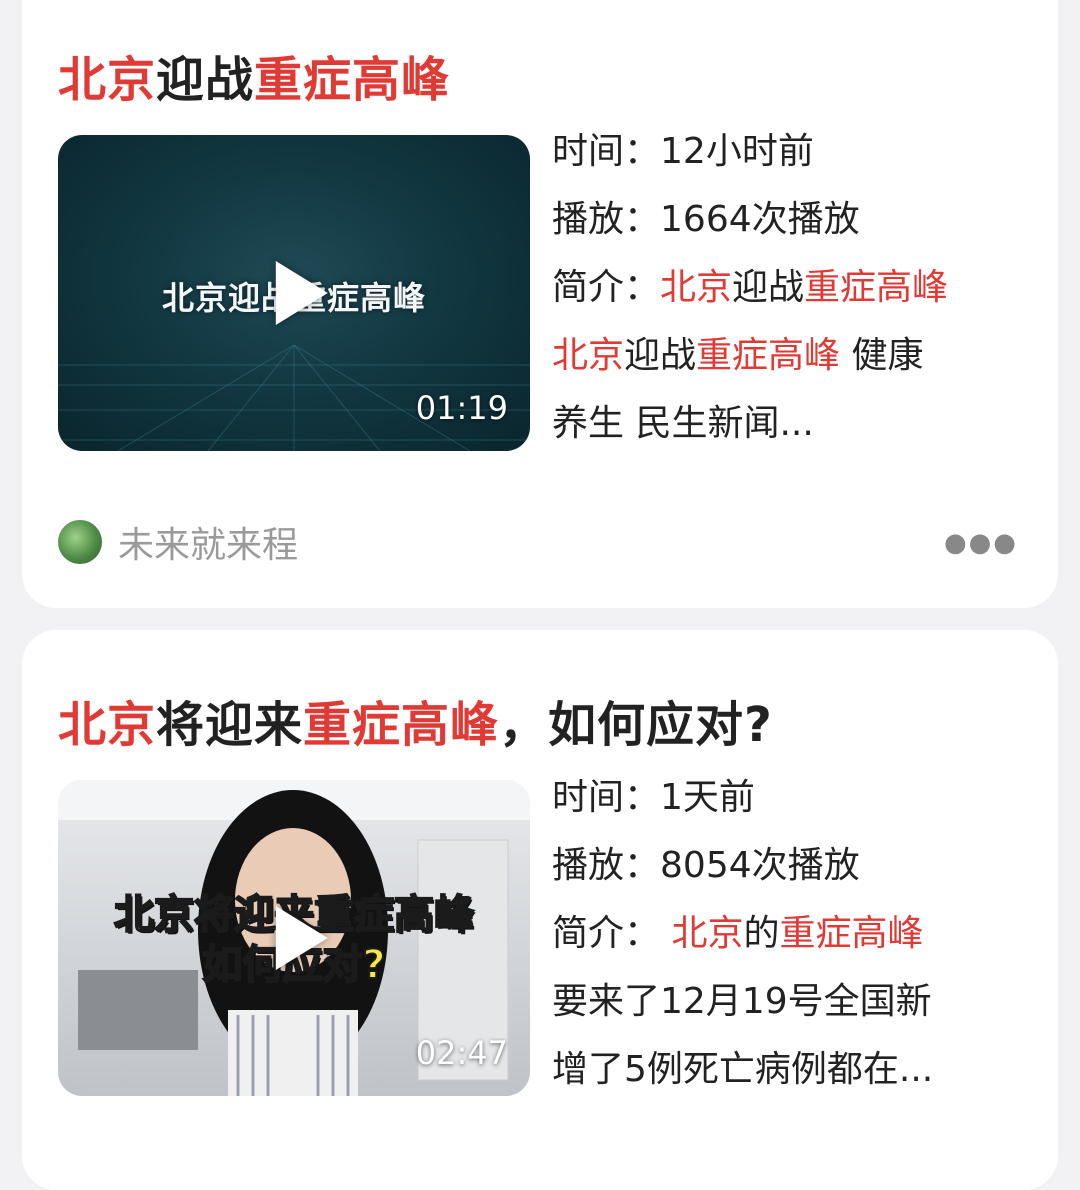 The height and width of the screenshot is (1190, 1080). I want to click on title-text: 将迎来, so click(230, 725).